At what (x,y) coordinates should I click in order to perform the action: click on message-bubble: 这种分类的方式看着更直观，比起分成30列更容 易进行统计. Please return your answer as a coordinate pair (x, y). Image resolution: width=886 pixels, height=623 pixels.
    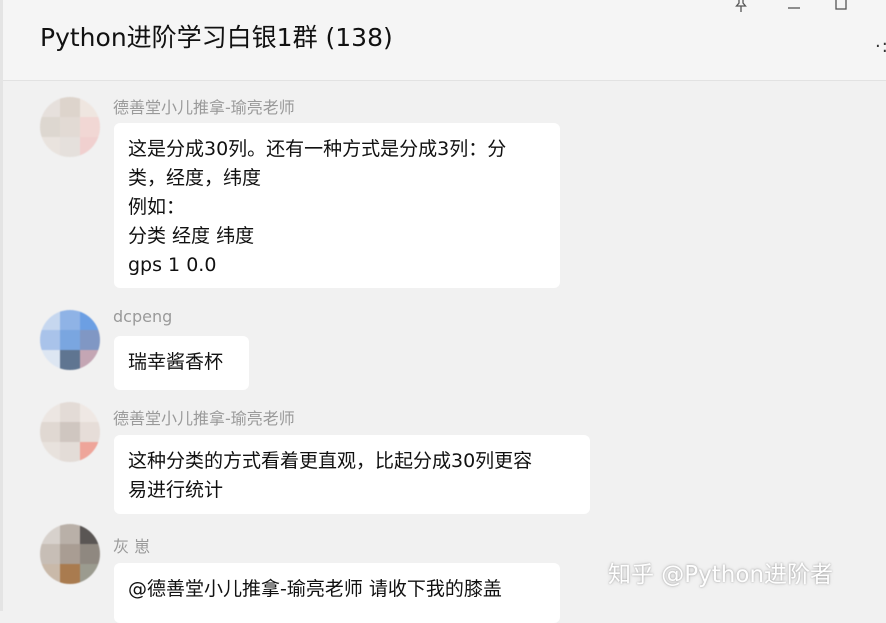
    Looking at the image, I should click on (352, 474).